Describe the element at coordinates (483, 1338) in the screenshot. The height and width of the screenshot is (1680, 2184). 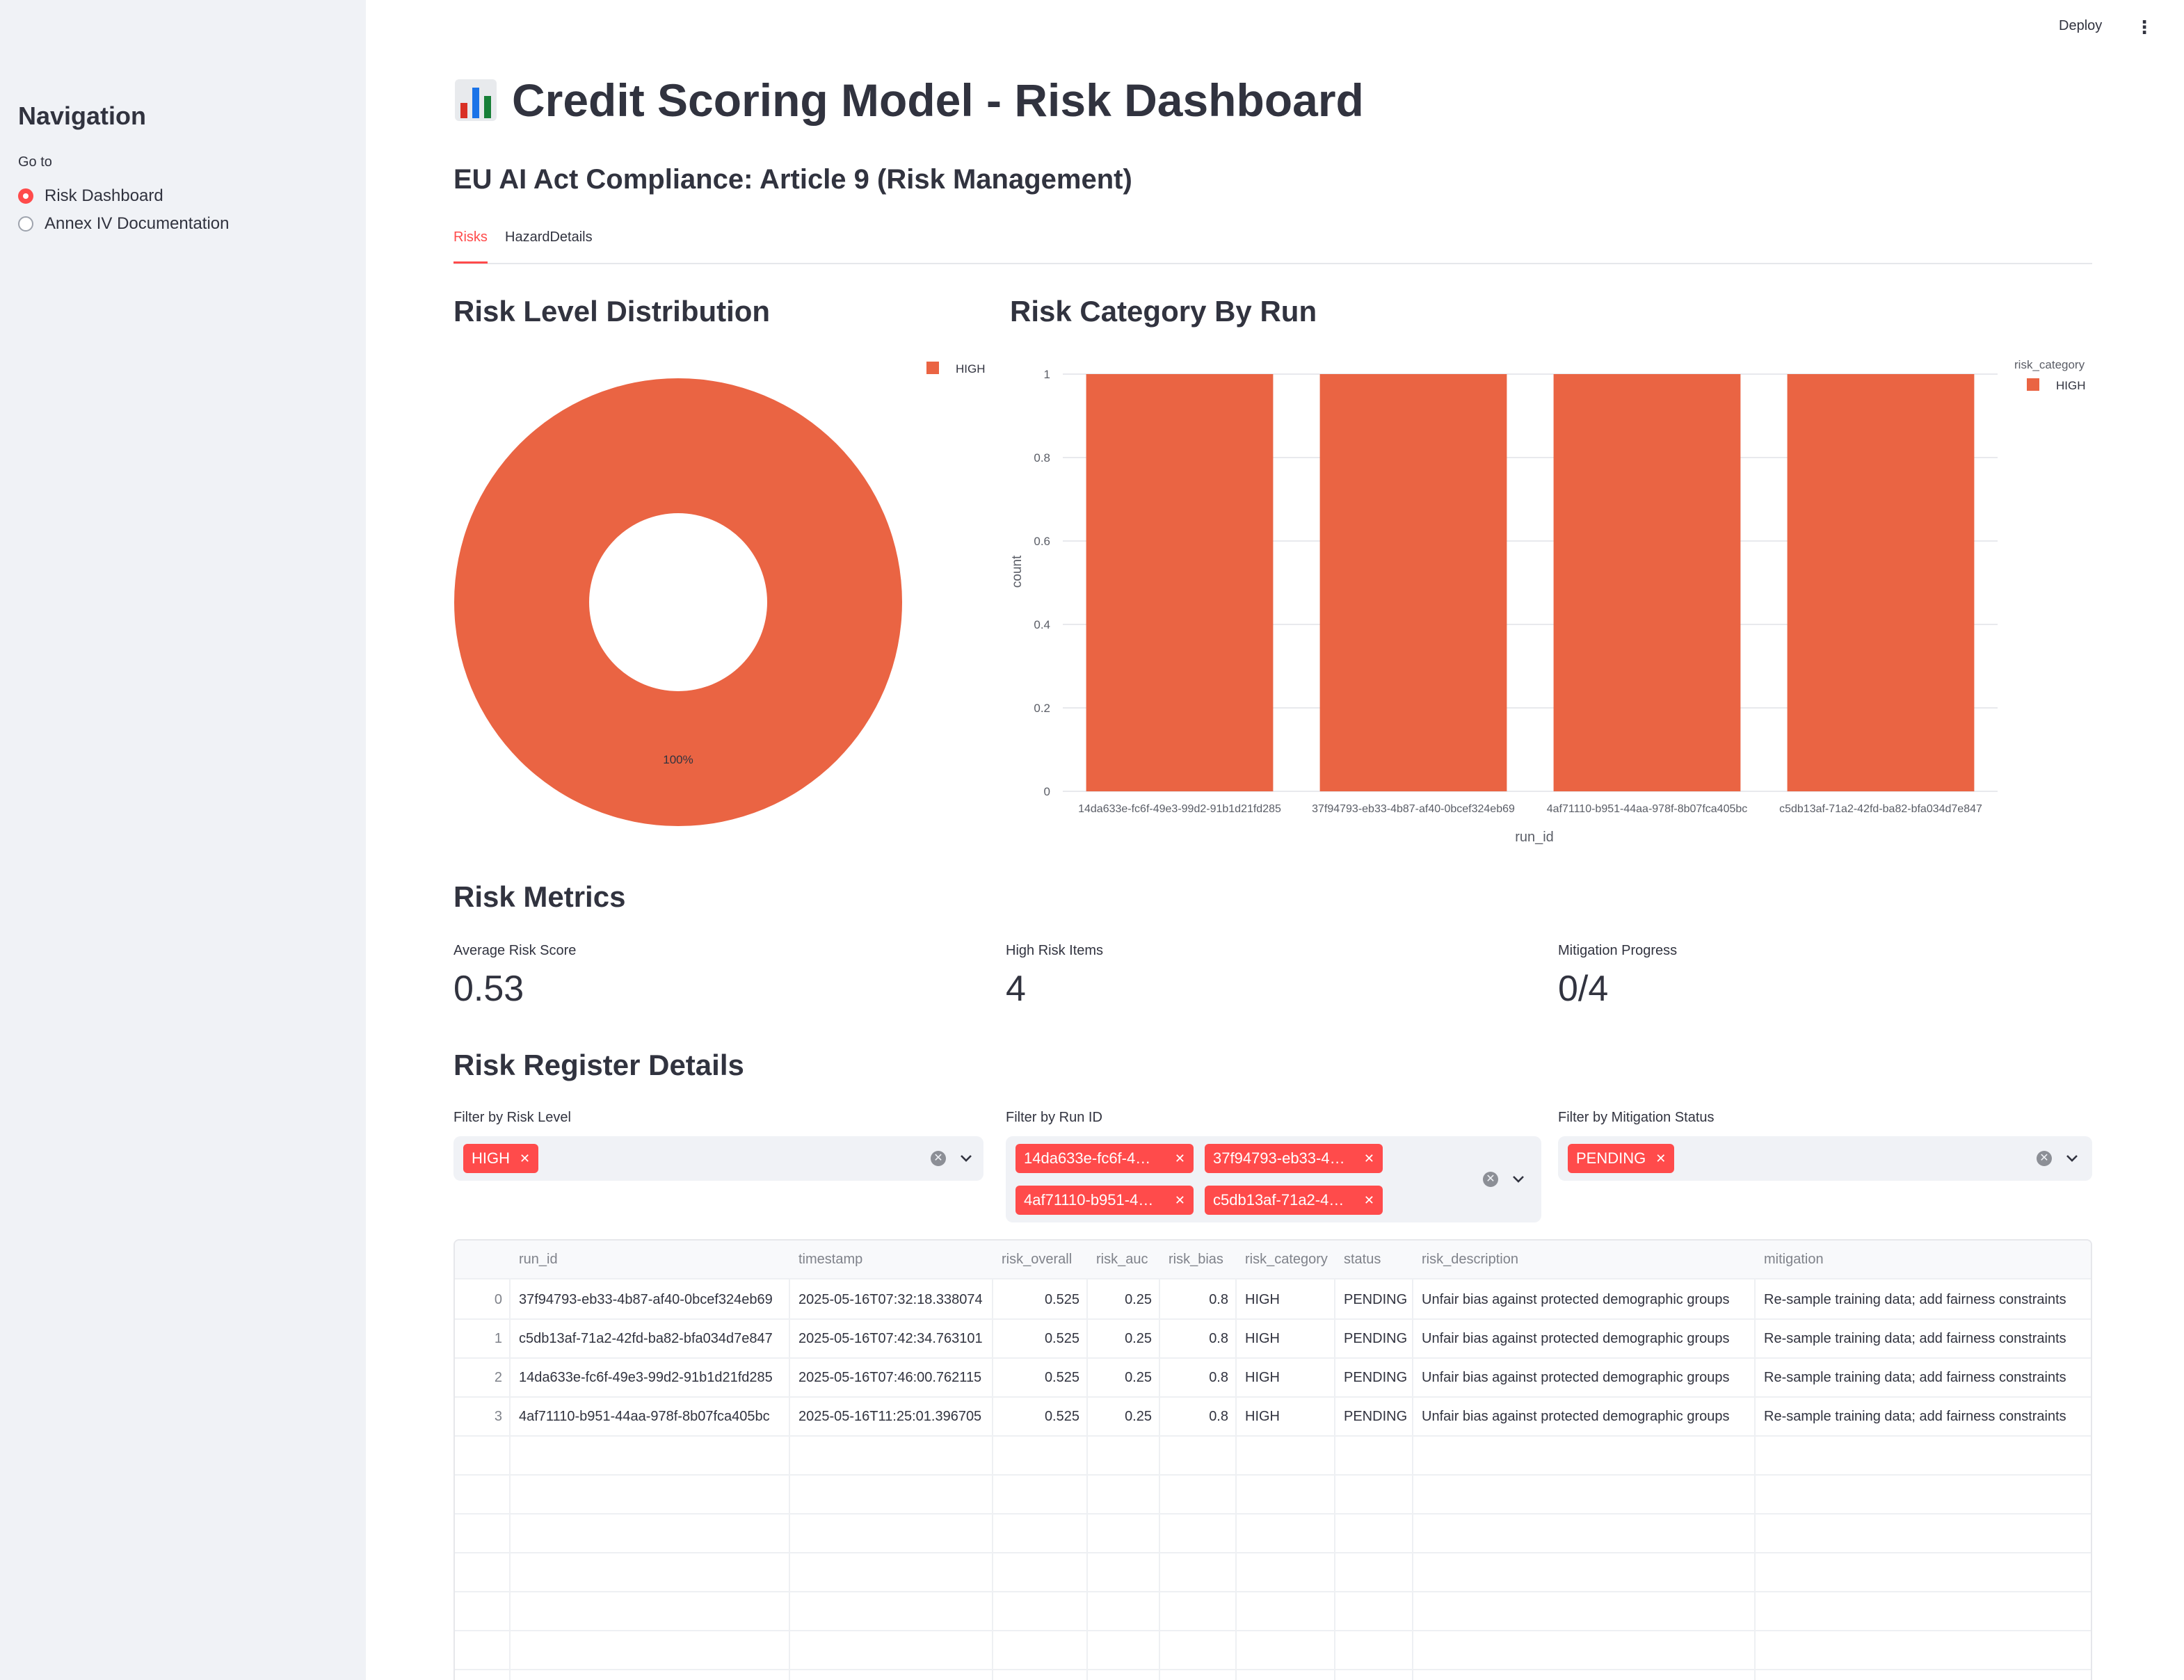
I see `table-cell: 1` at that location.